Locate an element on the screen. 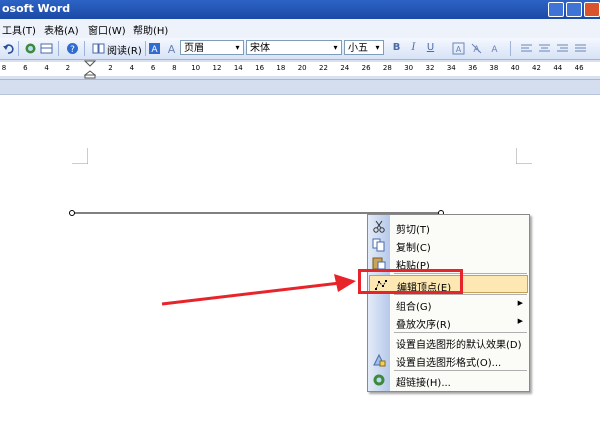 The height and width of the screenshot is (434, 600). menu-item-label: 叠放次序(R) is located at coordinates (423, 325).